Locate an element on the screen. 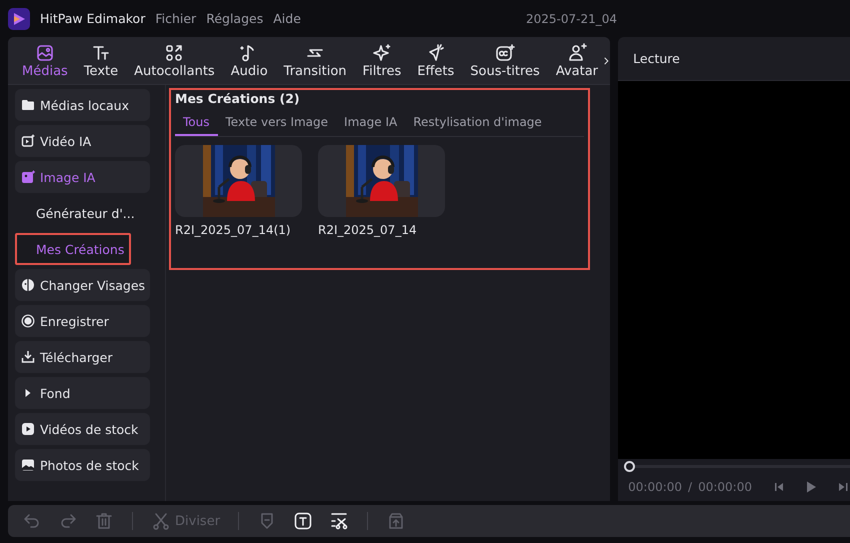 This screenshot has height=543, width=850. folder-icon is located at coordinates (28, 105).